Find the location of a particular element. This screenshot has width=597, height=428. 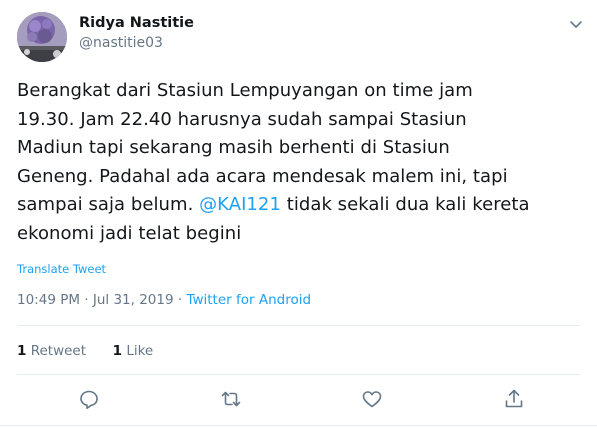

tweet-date: Jul 31, 2019 is located at coordinates (133, 300).